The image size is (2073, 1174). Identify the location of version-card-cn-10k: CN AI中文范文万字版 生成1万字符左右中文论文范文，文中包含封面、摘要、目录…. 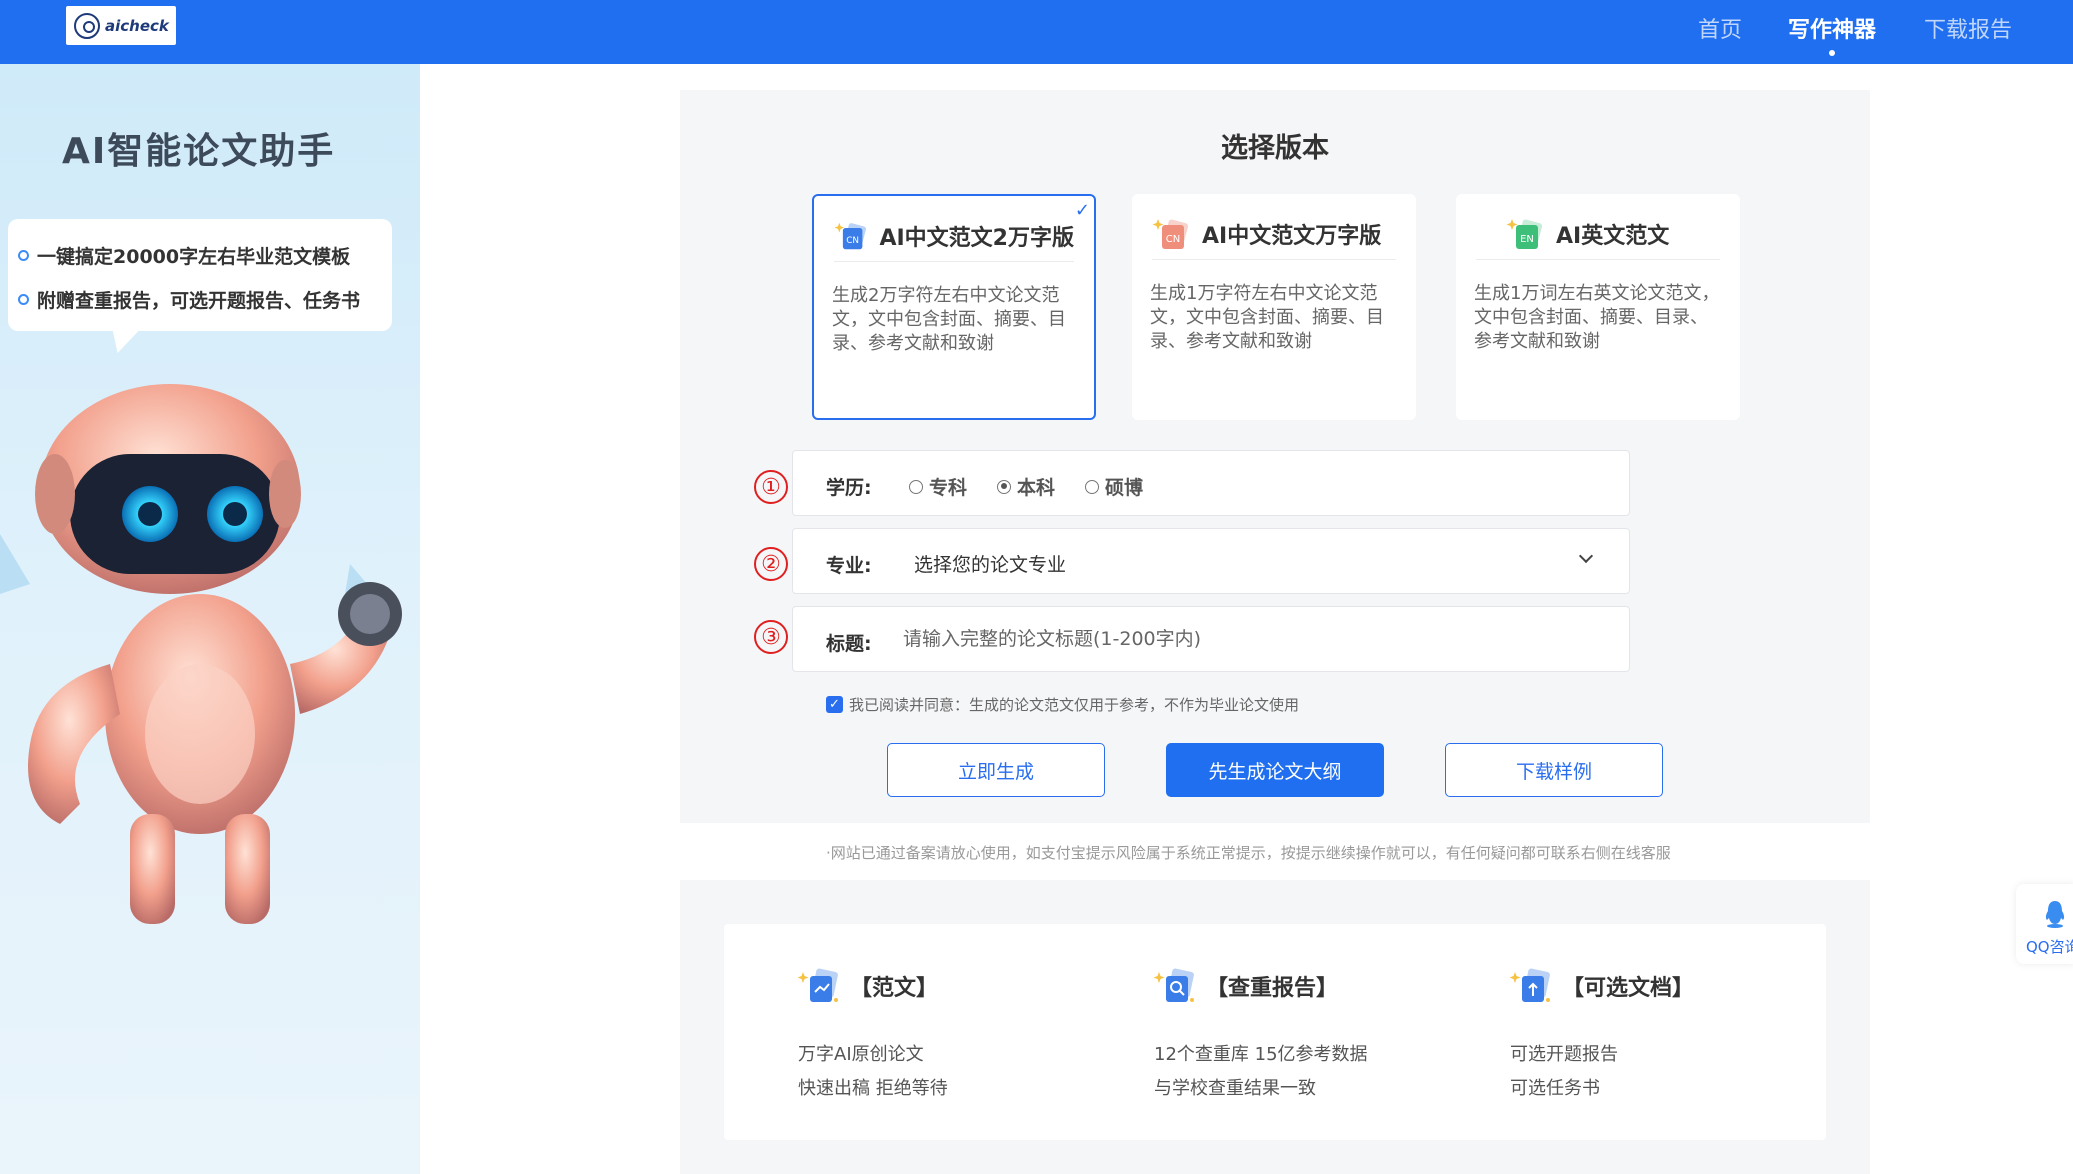
(1274, 307).